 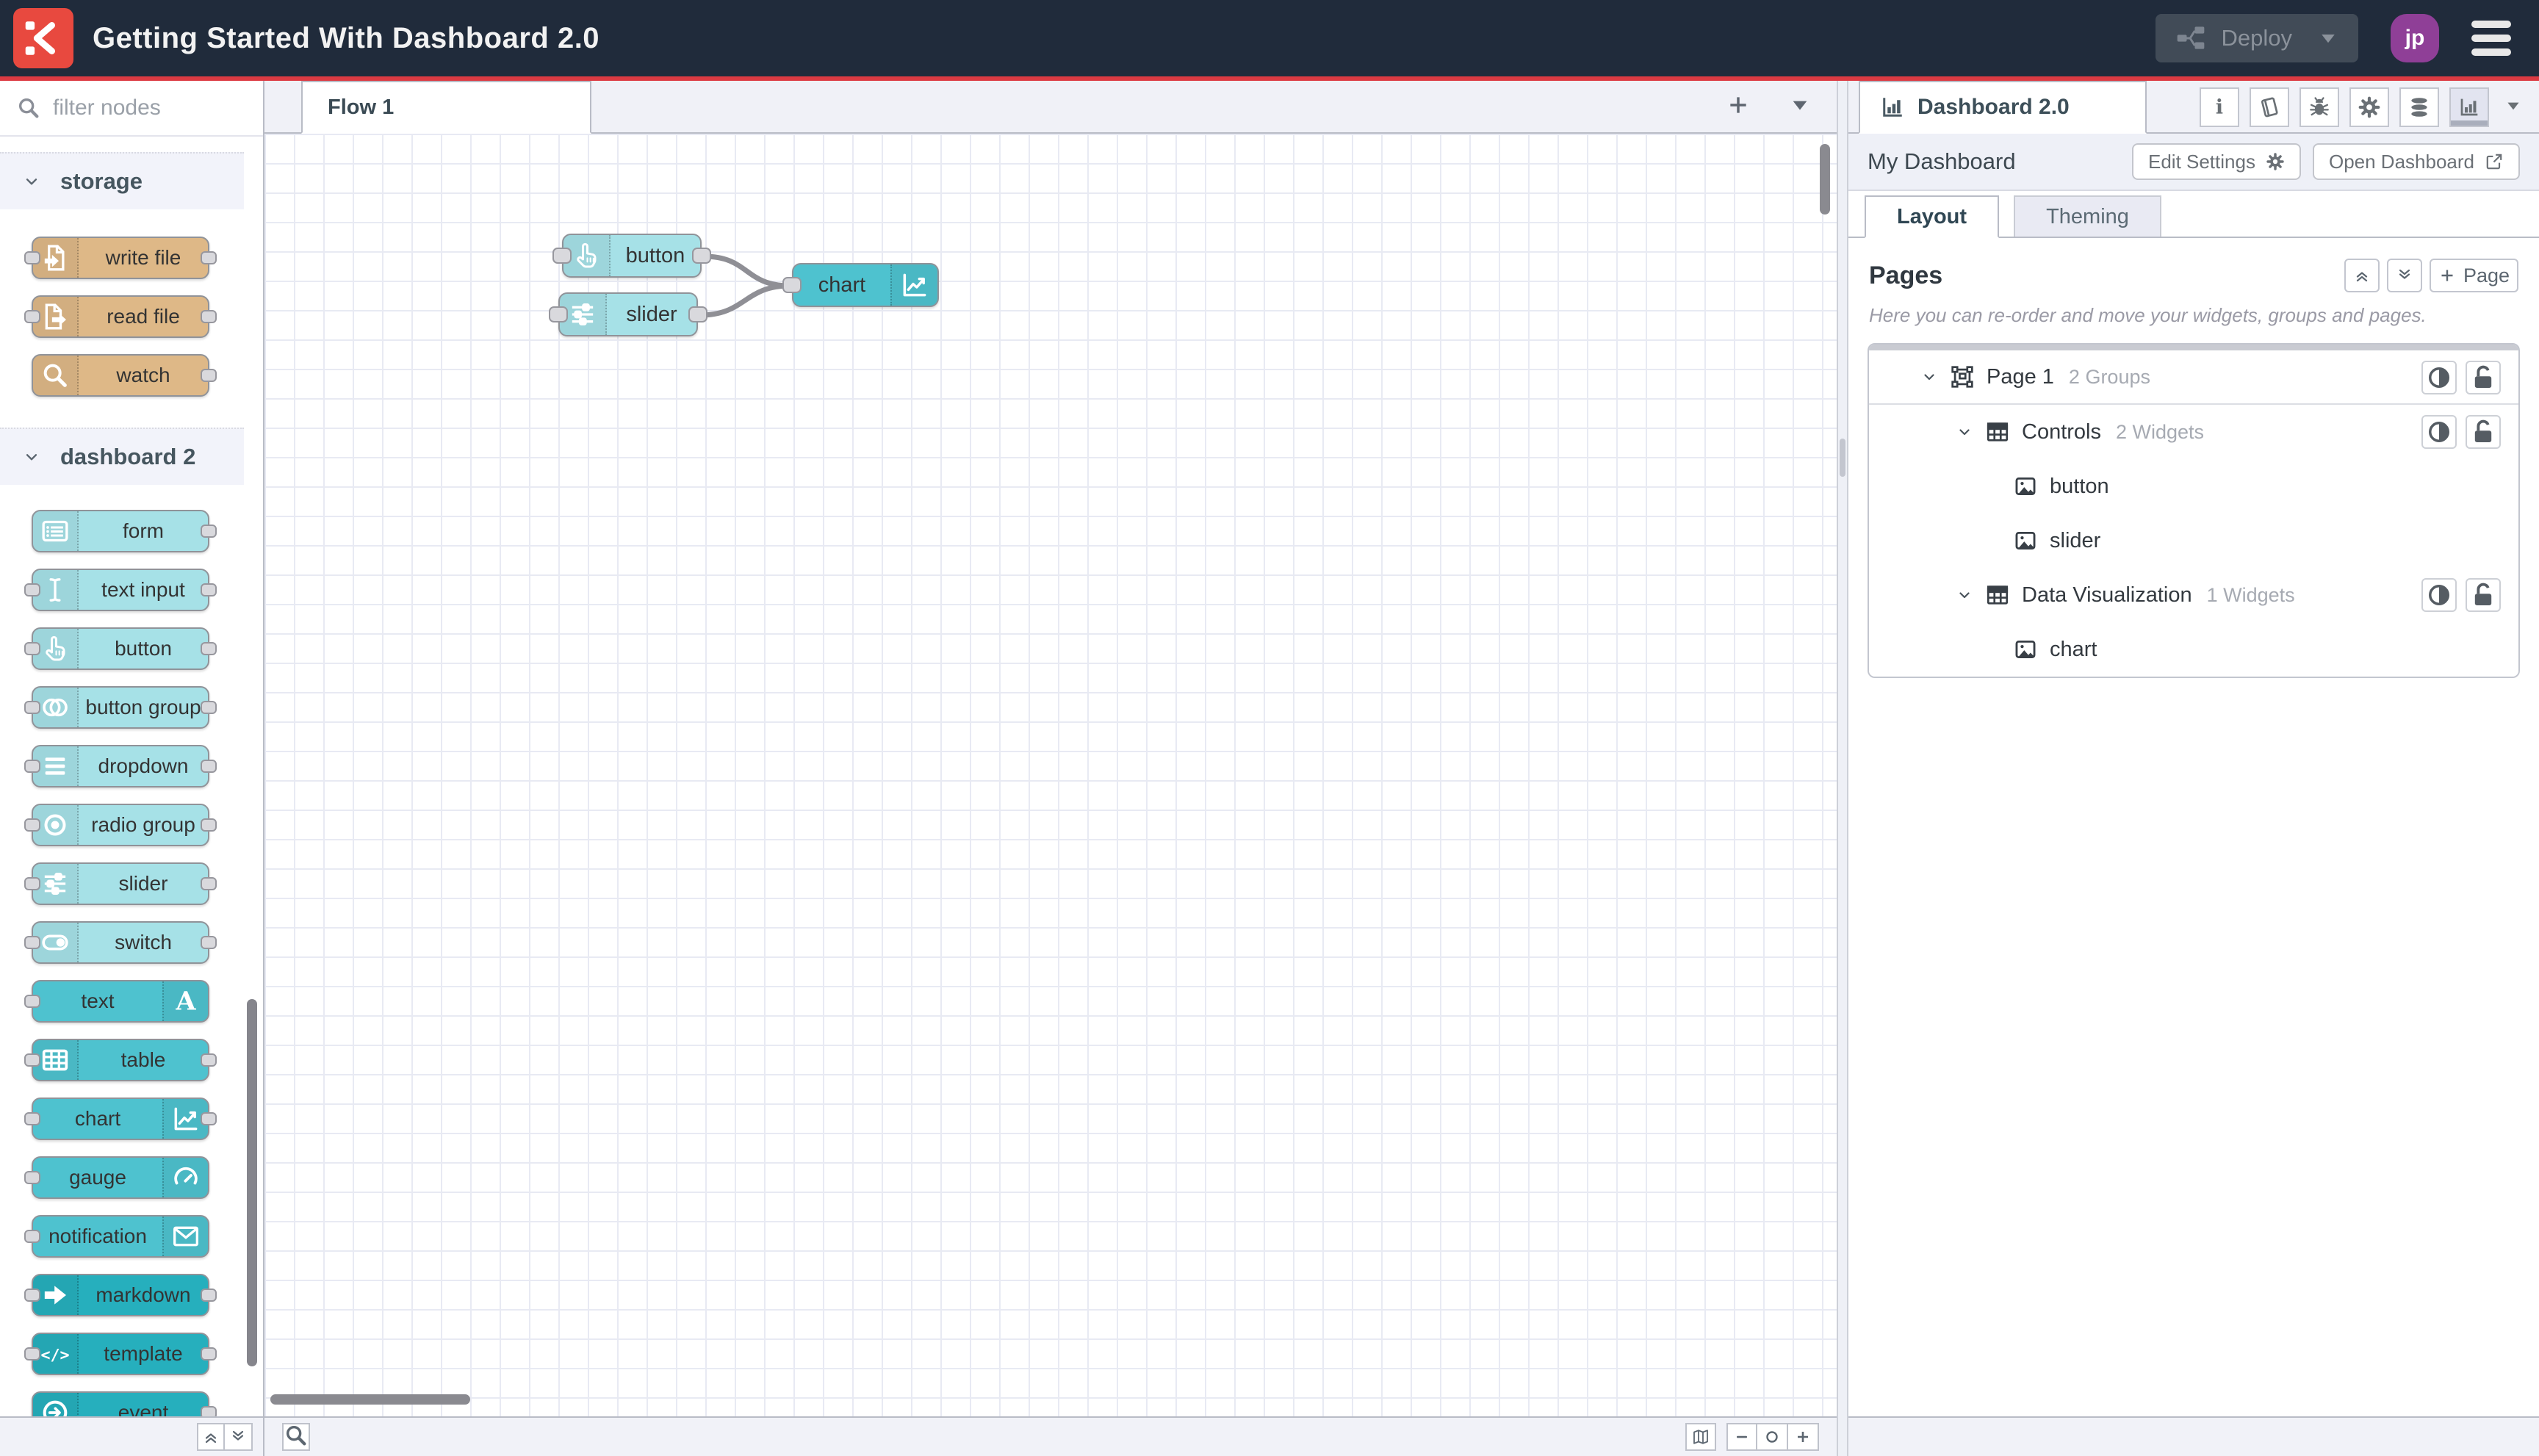 What do you see at coordinates (120, 1119) in the screenshot?
I see `palette-node-chart: chart` at bounding box center [120, 1119].